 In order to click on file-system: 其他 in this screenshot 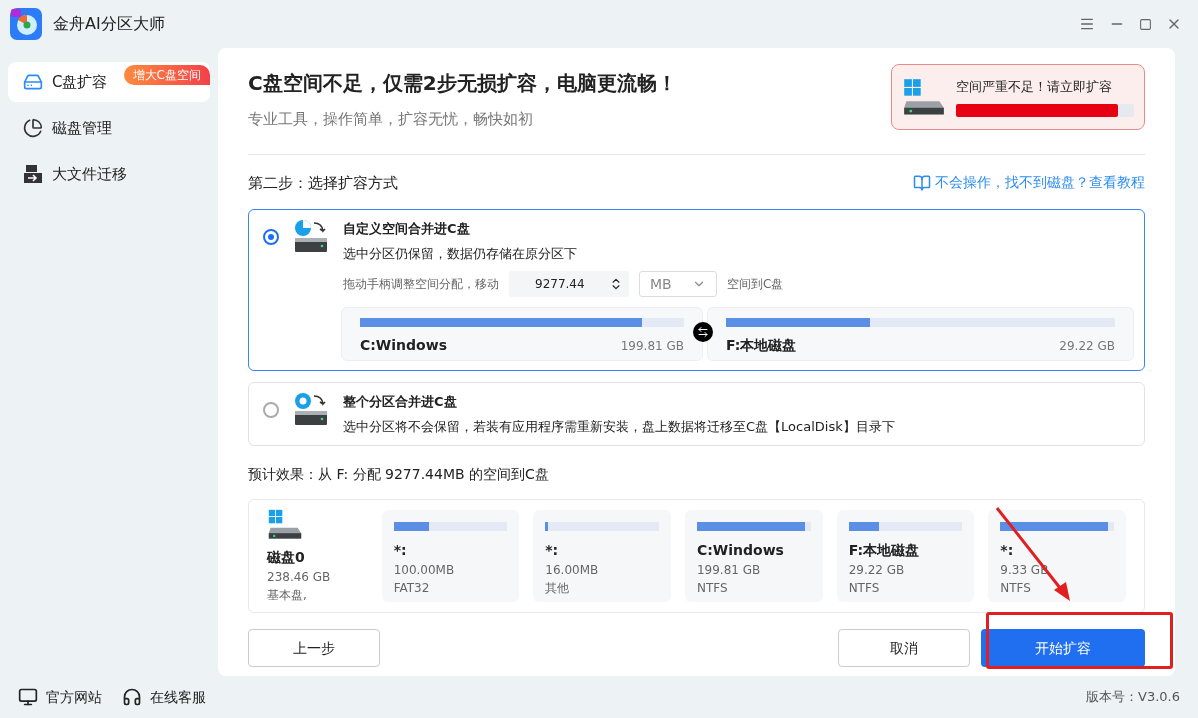, I will do `click(558, 588)`.